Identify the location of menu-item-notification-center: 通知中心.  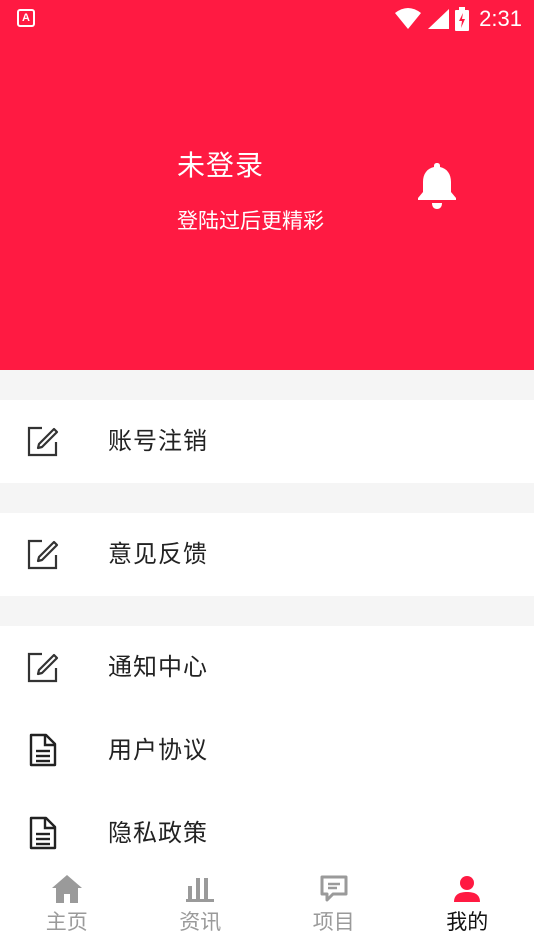
(267, 667).